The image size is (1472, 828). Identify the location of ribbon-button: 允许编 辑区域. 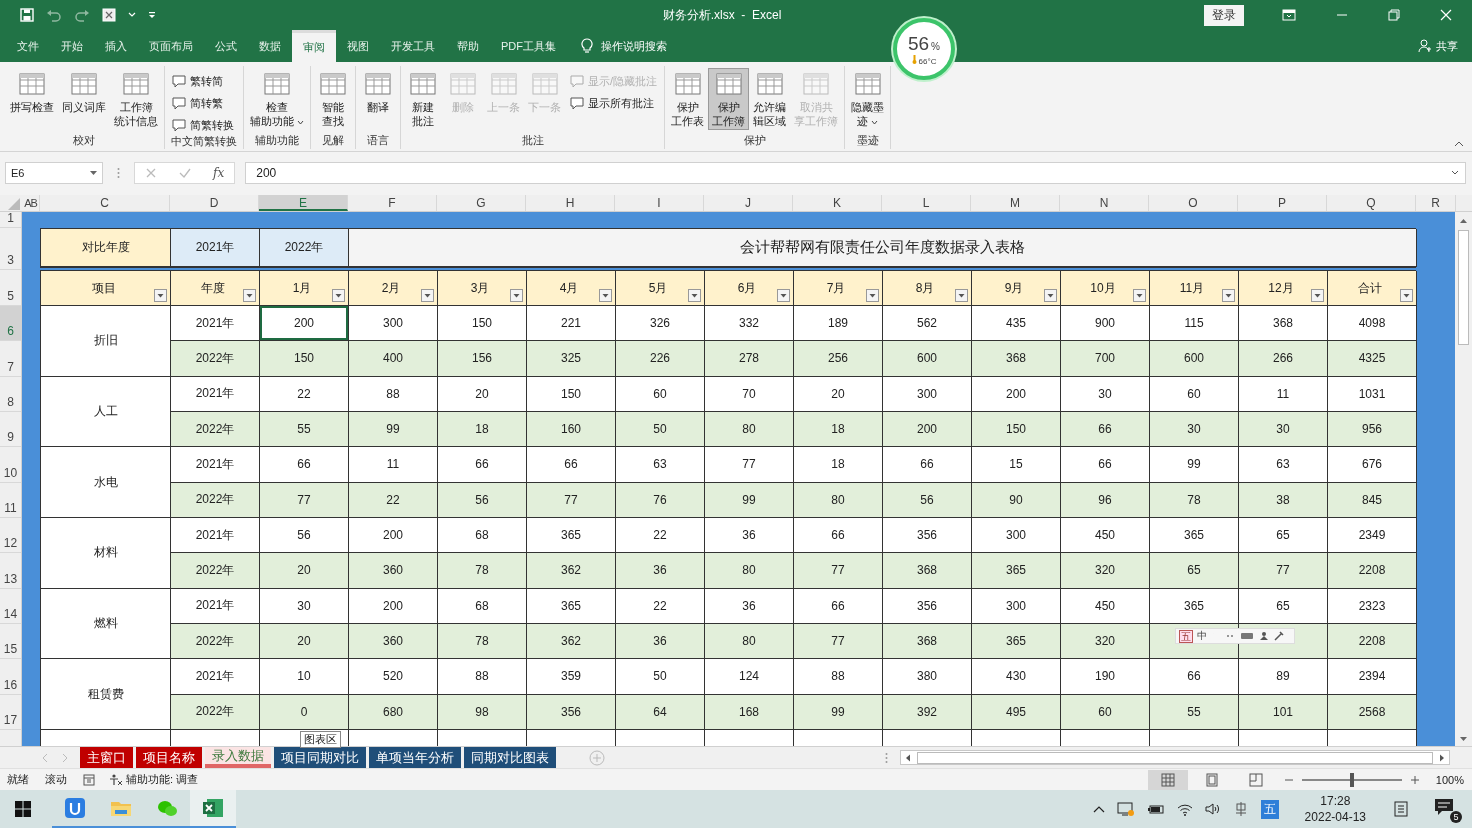
(770, 99).